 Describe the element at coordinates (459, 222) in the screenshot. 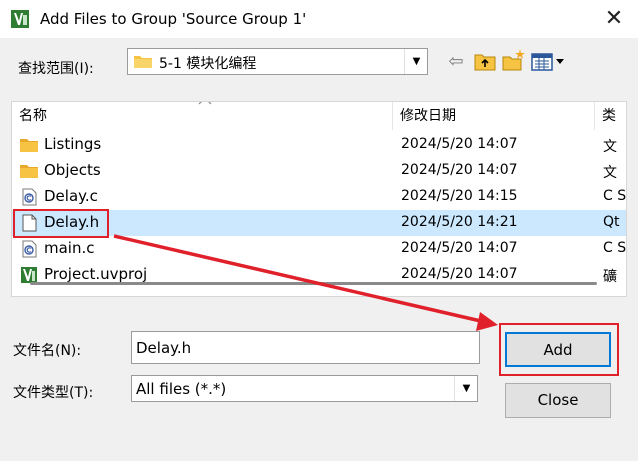

I see `file-date: 2024/5/20 14:21` at that location.